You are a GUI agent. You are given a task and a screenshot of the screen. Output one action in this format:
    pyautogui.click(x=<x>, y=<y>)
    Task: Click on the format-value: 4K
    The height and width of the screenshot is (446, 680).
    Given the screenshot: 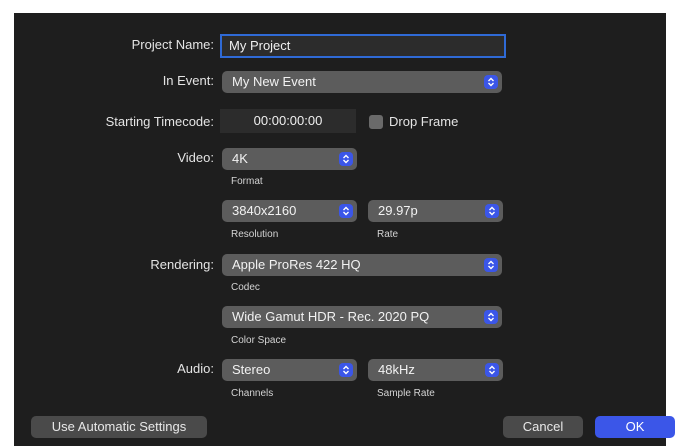 What is the action you would take?
    pyautogui.click(x=240, y=158)
    